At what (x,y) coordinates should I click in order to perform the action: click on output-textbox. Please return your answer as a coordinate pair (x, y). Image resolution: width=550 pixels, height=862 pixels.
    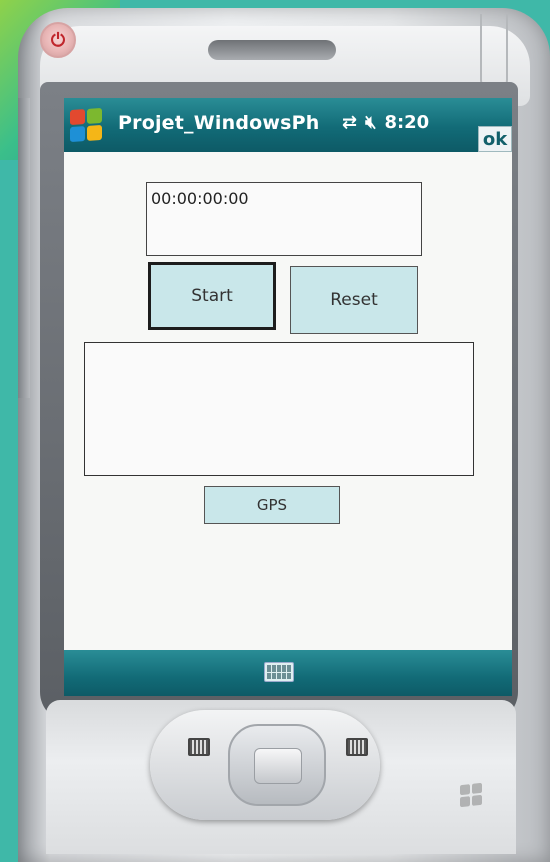
    Looking at the image, I should click on (279, 409).